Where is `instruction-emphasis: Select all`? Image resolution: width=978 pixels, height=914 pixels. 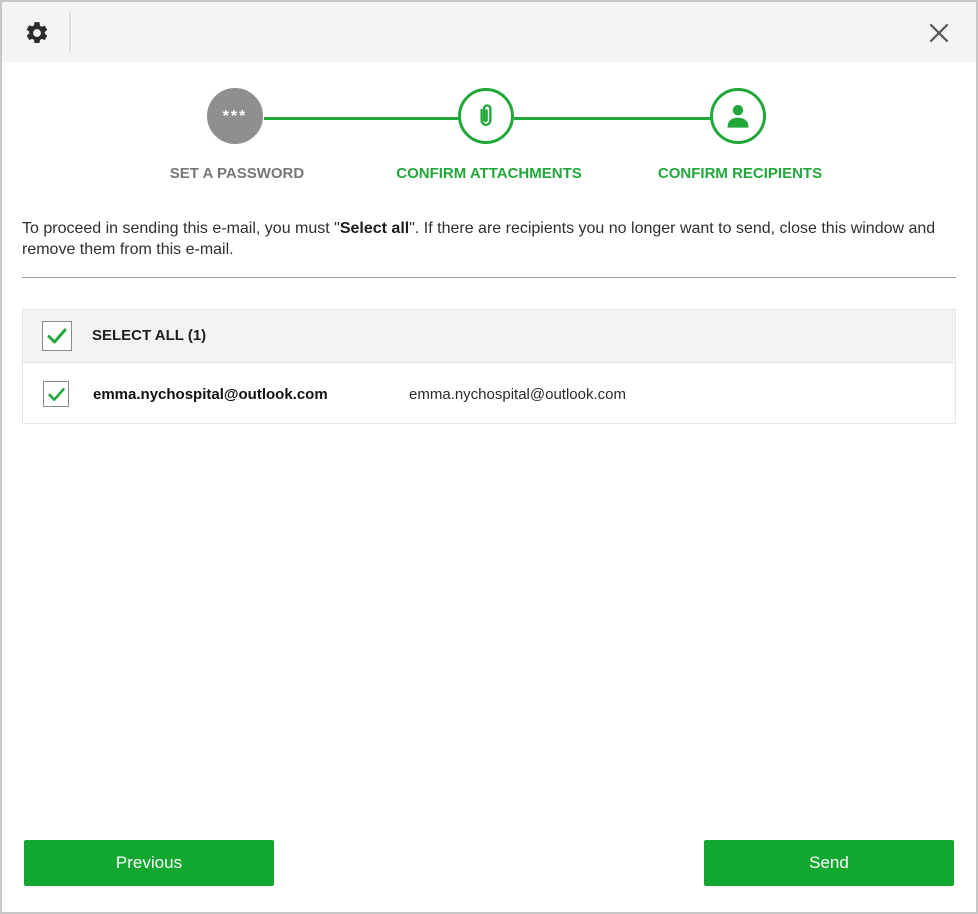 instruction-emphasis: Select all is located at coordinates (374, 228).